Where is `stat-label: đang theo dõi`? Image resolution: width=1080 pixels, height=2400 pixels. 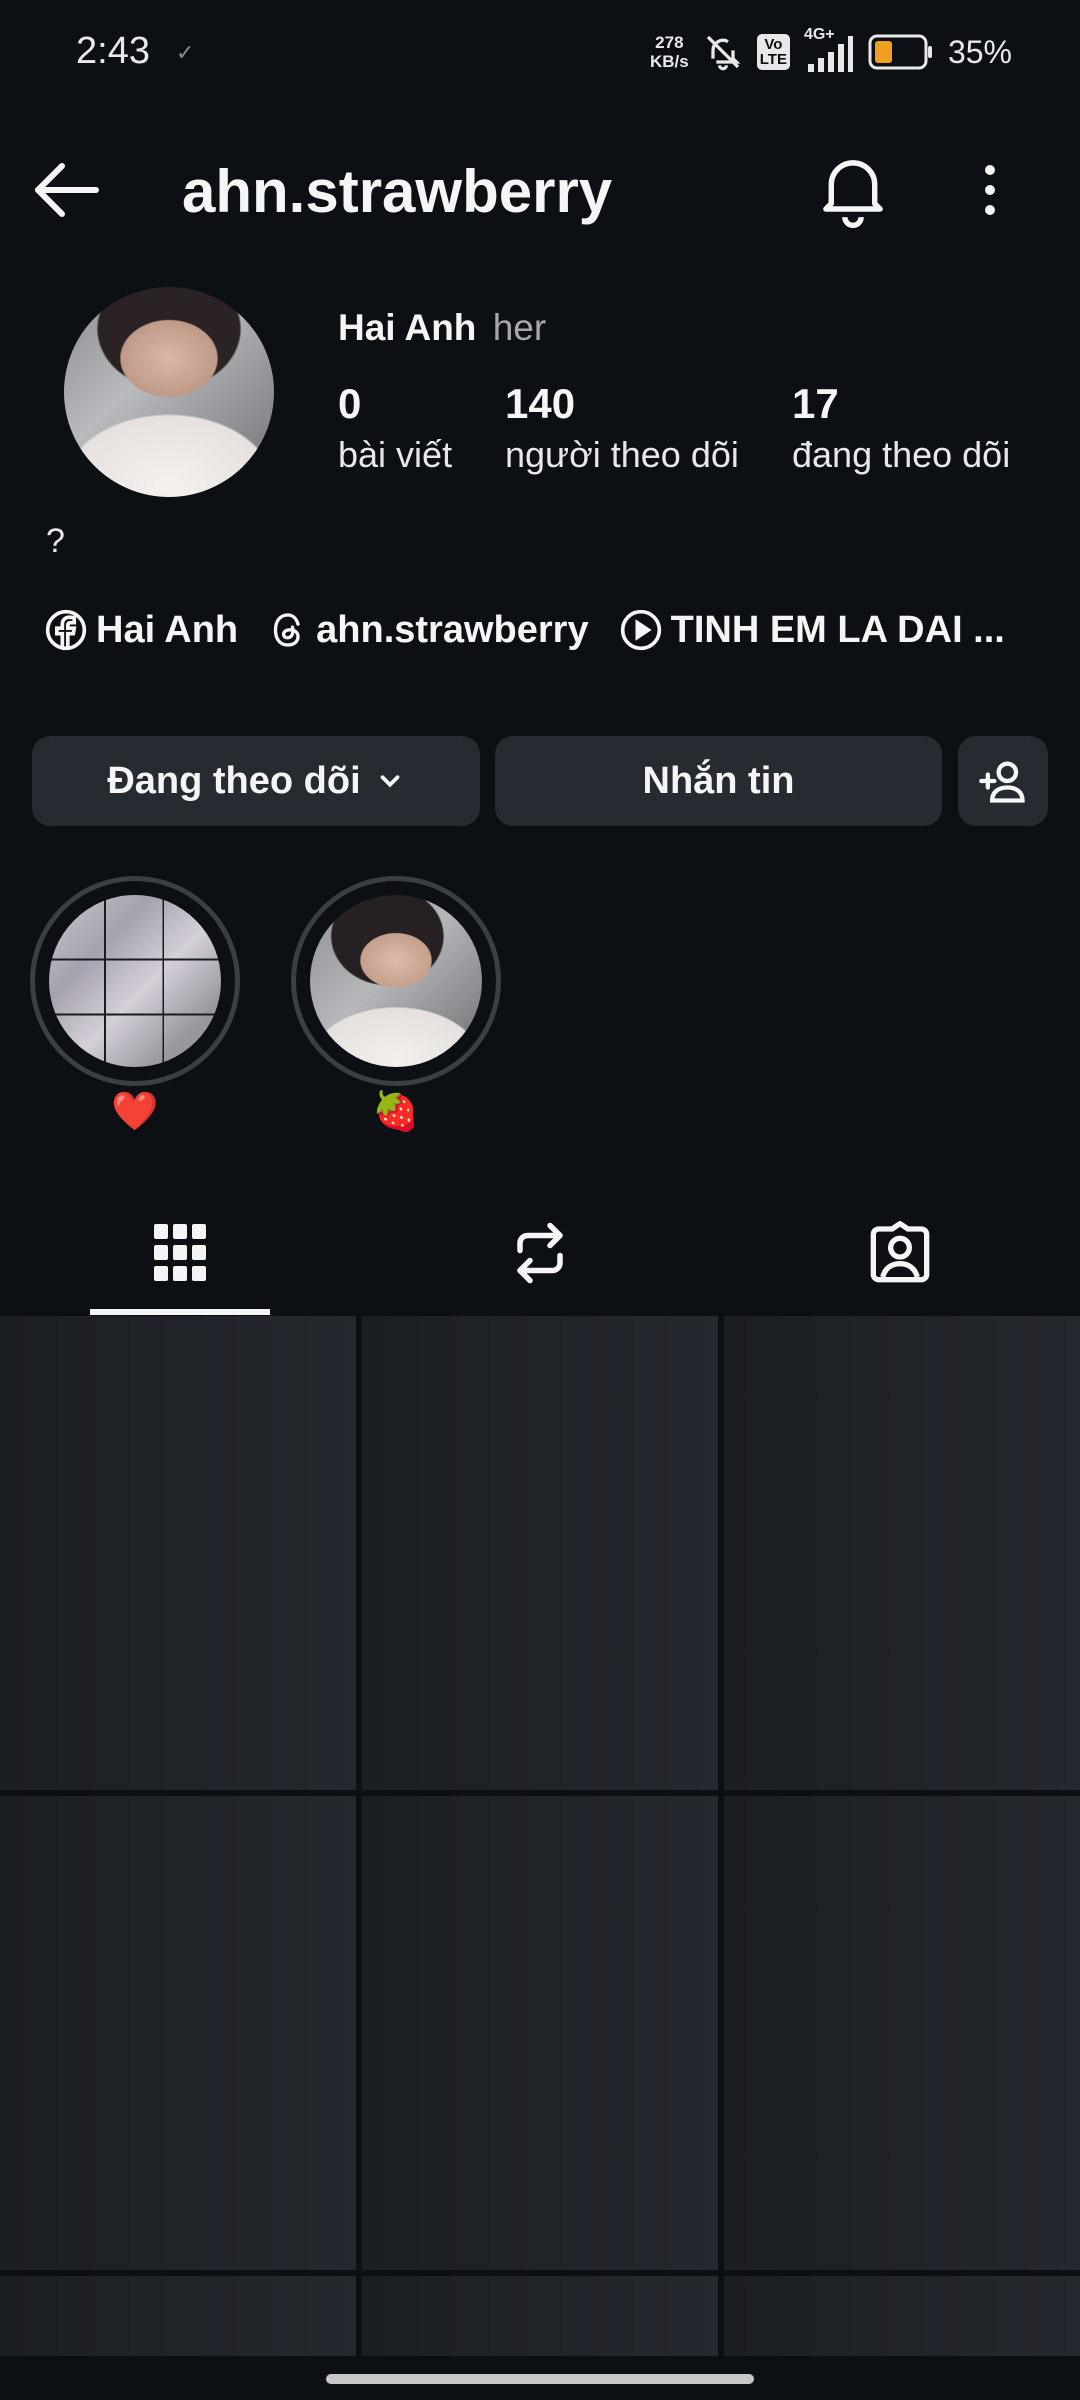 stat-label: đang theo dõi is located at coordinates (901, 454).